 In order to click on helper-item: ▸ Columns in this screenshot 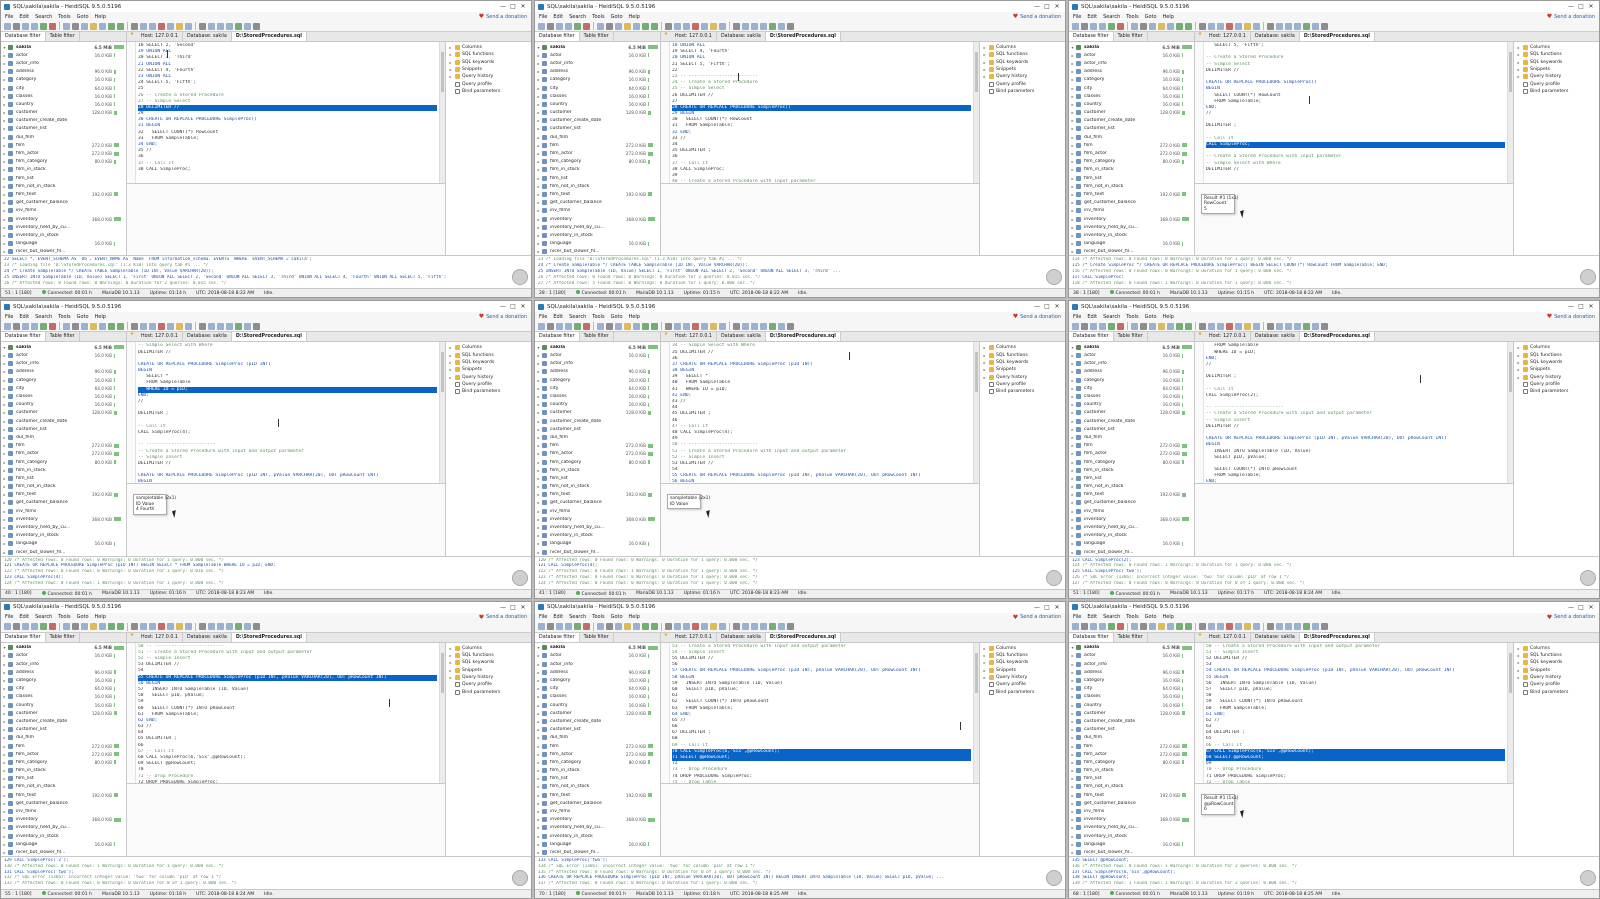, I will do `click(1556, 347)`.